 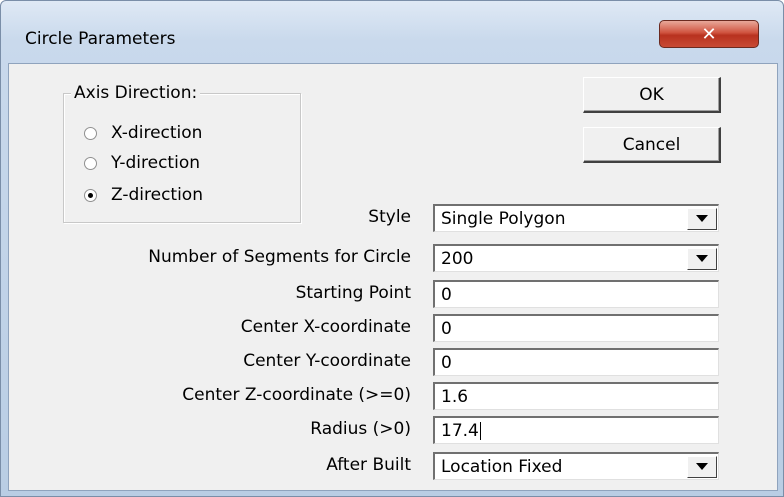 What do you see at coordinates (576, 396) in the screenshot?
I see `center-z-field: 1.6` at bounding box center [576, 396].